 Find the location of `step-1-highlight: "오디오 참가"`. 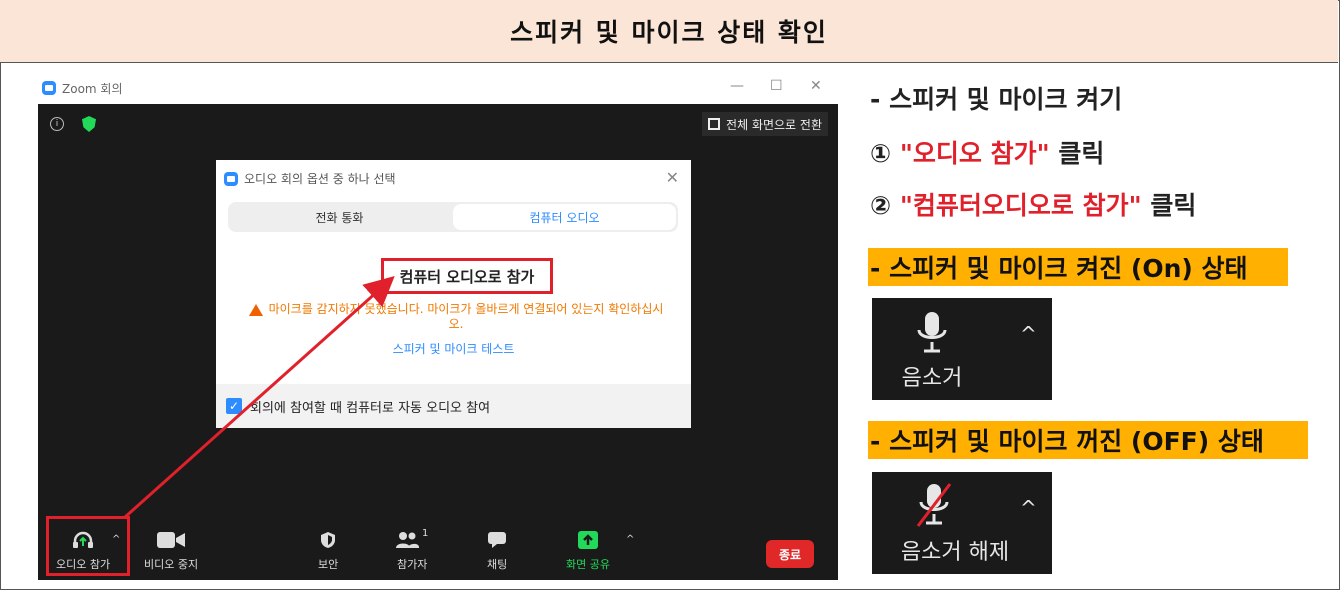

step-1-highlight: "오디오 참가" is located at coordinates (974, 153).